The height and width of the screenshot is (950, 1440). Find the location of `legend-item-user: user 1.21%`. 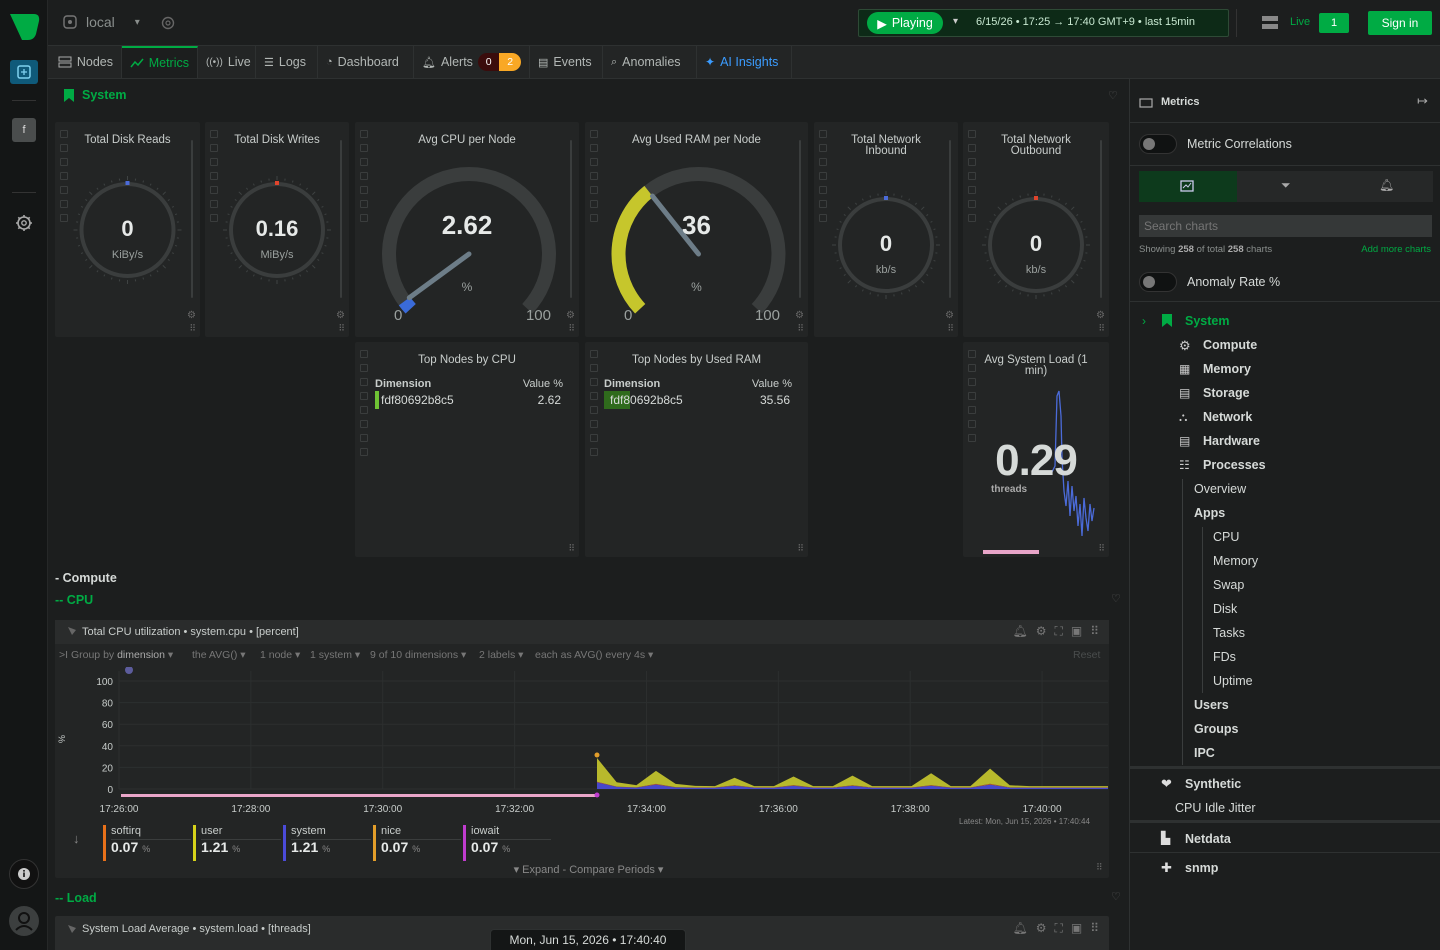

legend-item-user: user 1.21% is located at coordinates (237, 843).